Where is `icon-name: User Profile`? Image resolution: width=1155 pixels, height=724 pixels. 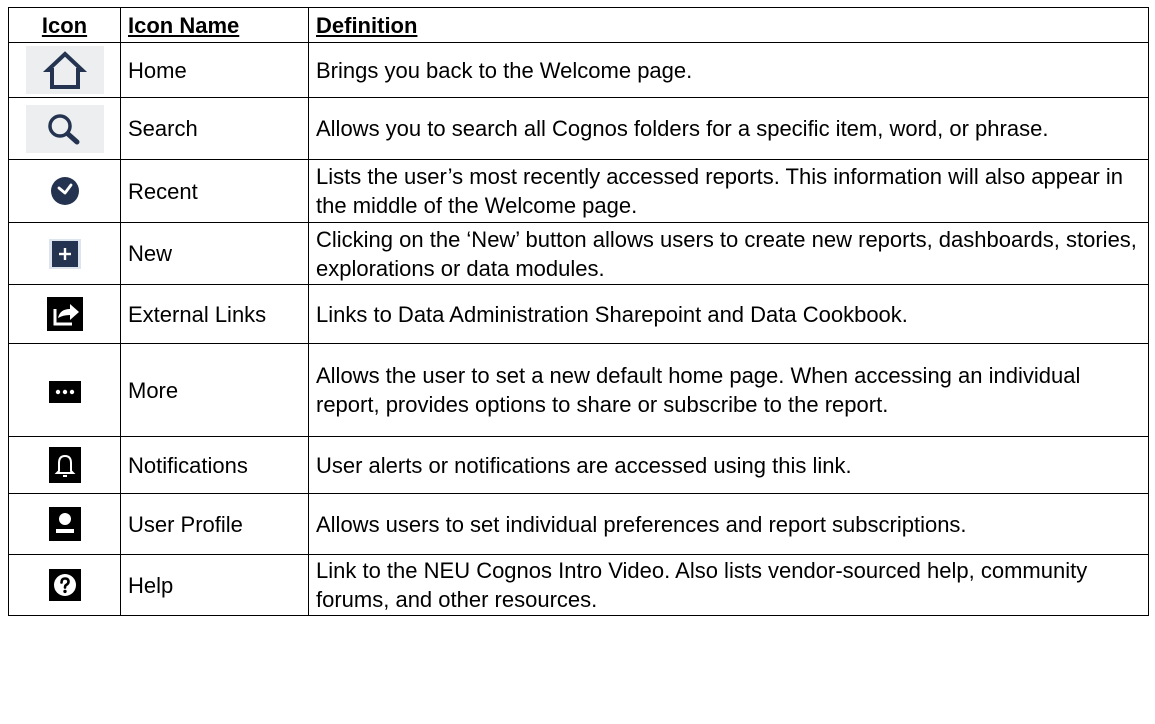
icon-name: User Profile is located at coordinates (214, 524).